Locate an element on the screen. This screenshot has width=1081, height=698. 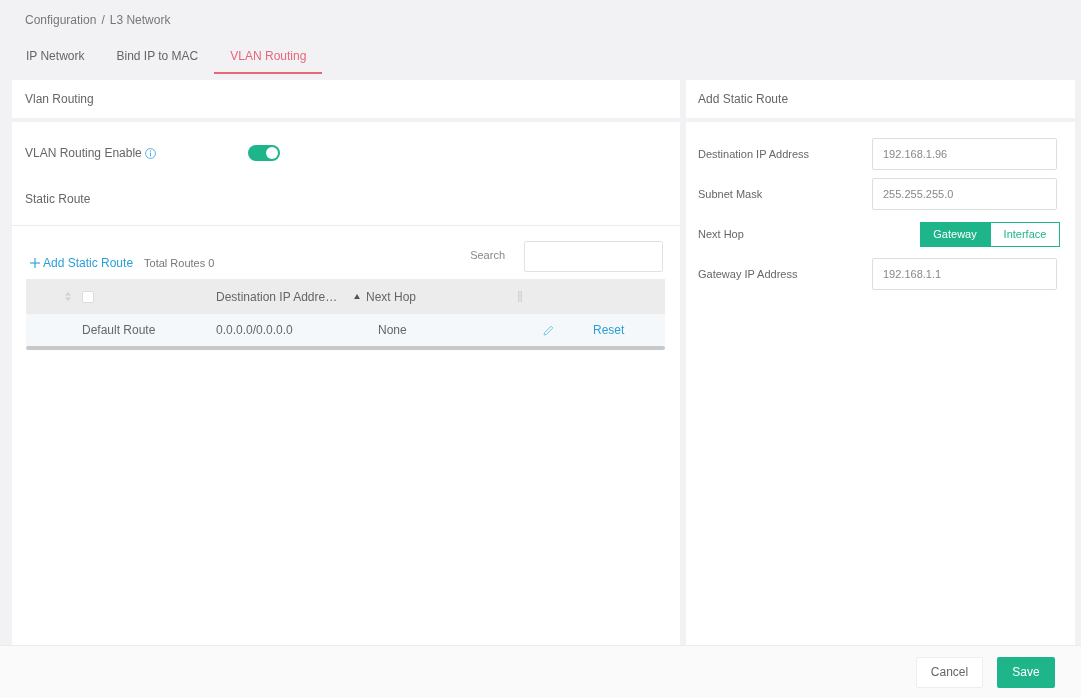
field-label: VLAN Routing Enable is located at coordinates (83, 153).